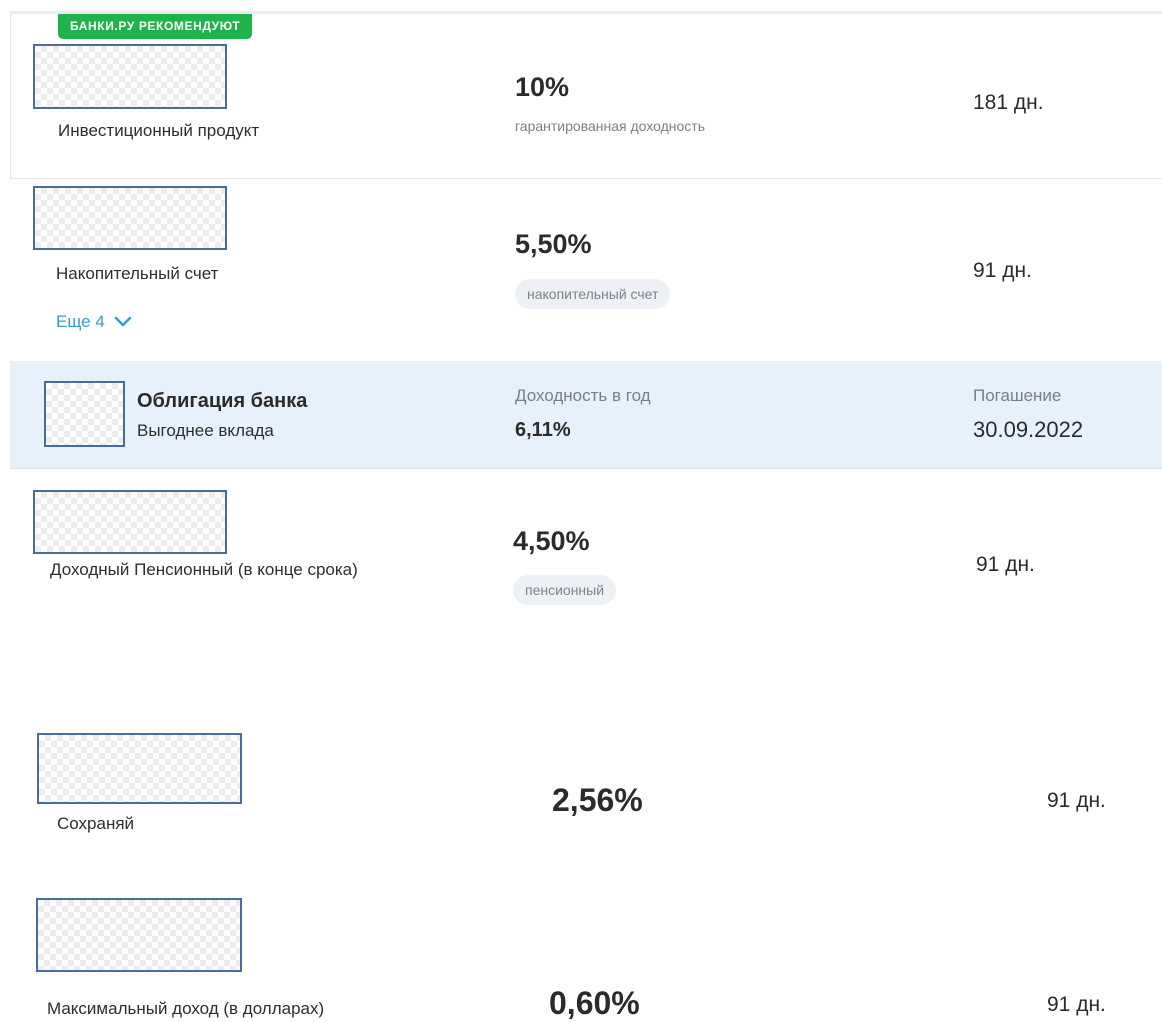  I want to click on promo-title: Облигация банка, so click(222, 401).